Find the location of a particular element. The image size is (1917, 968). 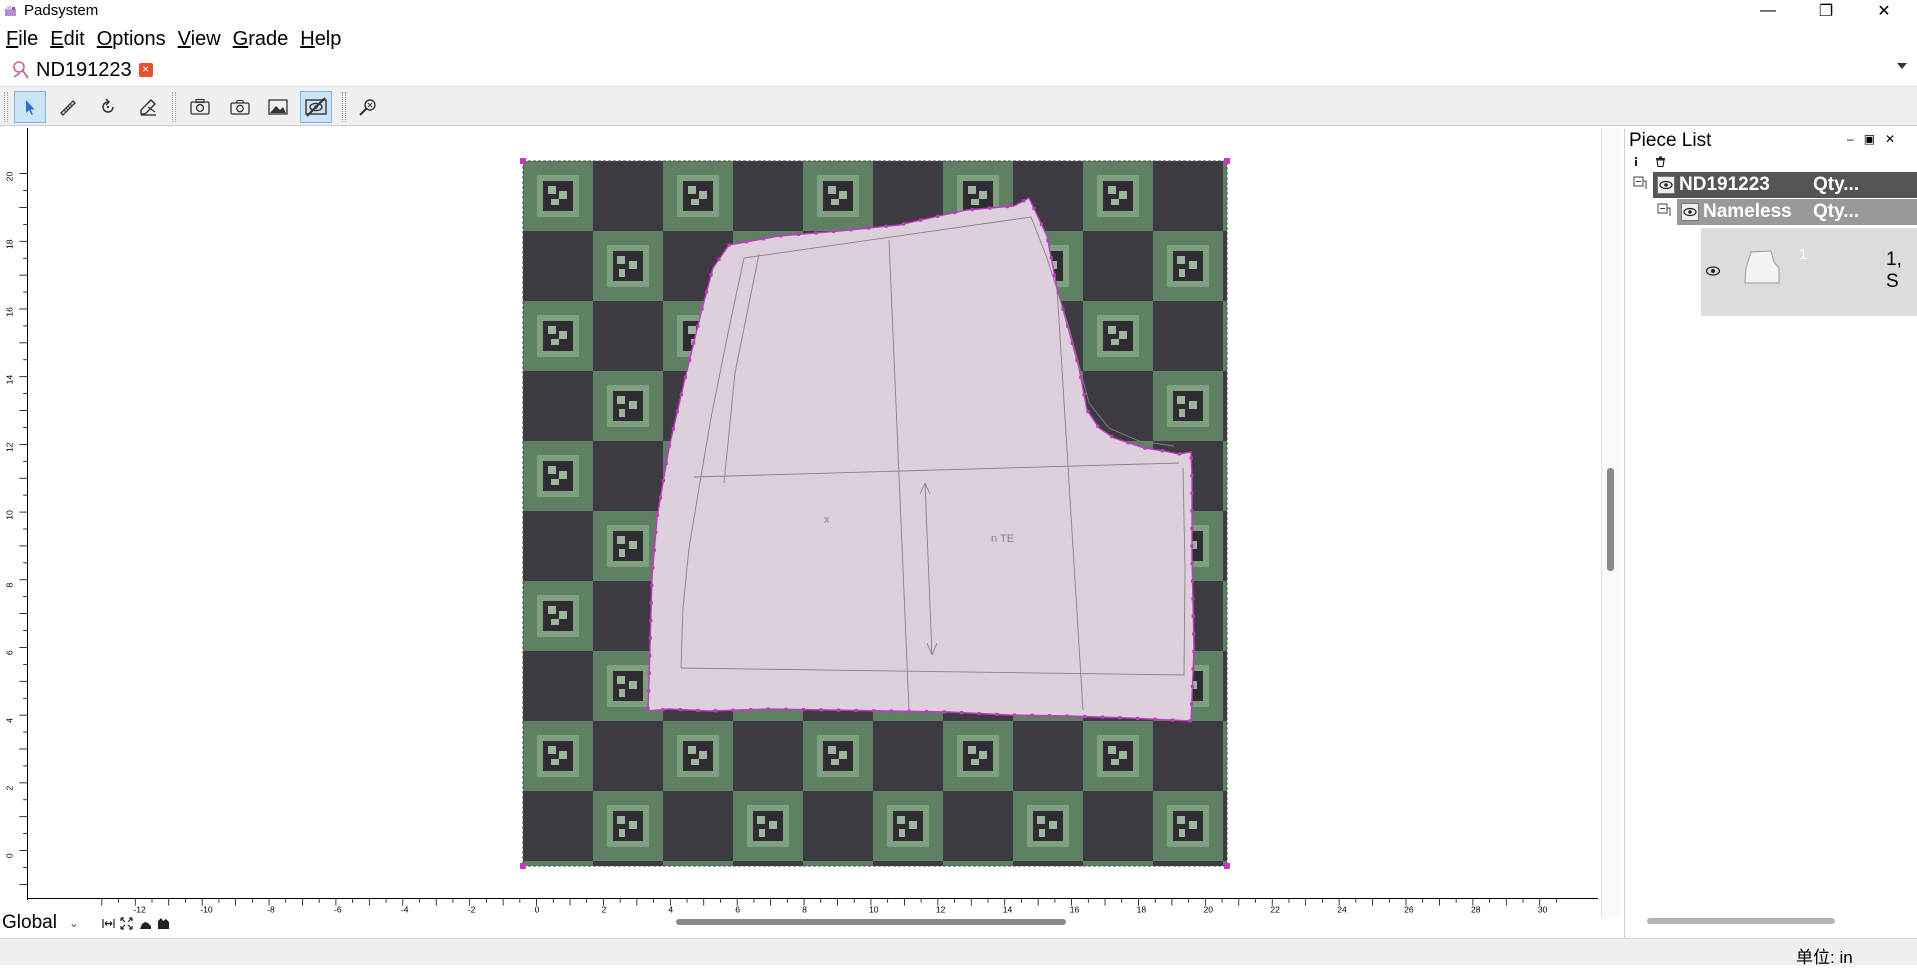

menu-help: Help is located at coordinates (320, 38).